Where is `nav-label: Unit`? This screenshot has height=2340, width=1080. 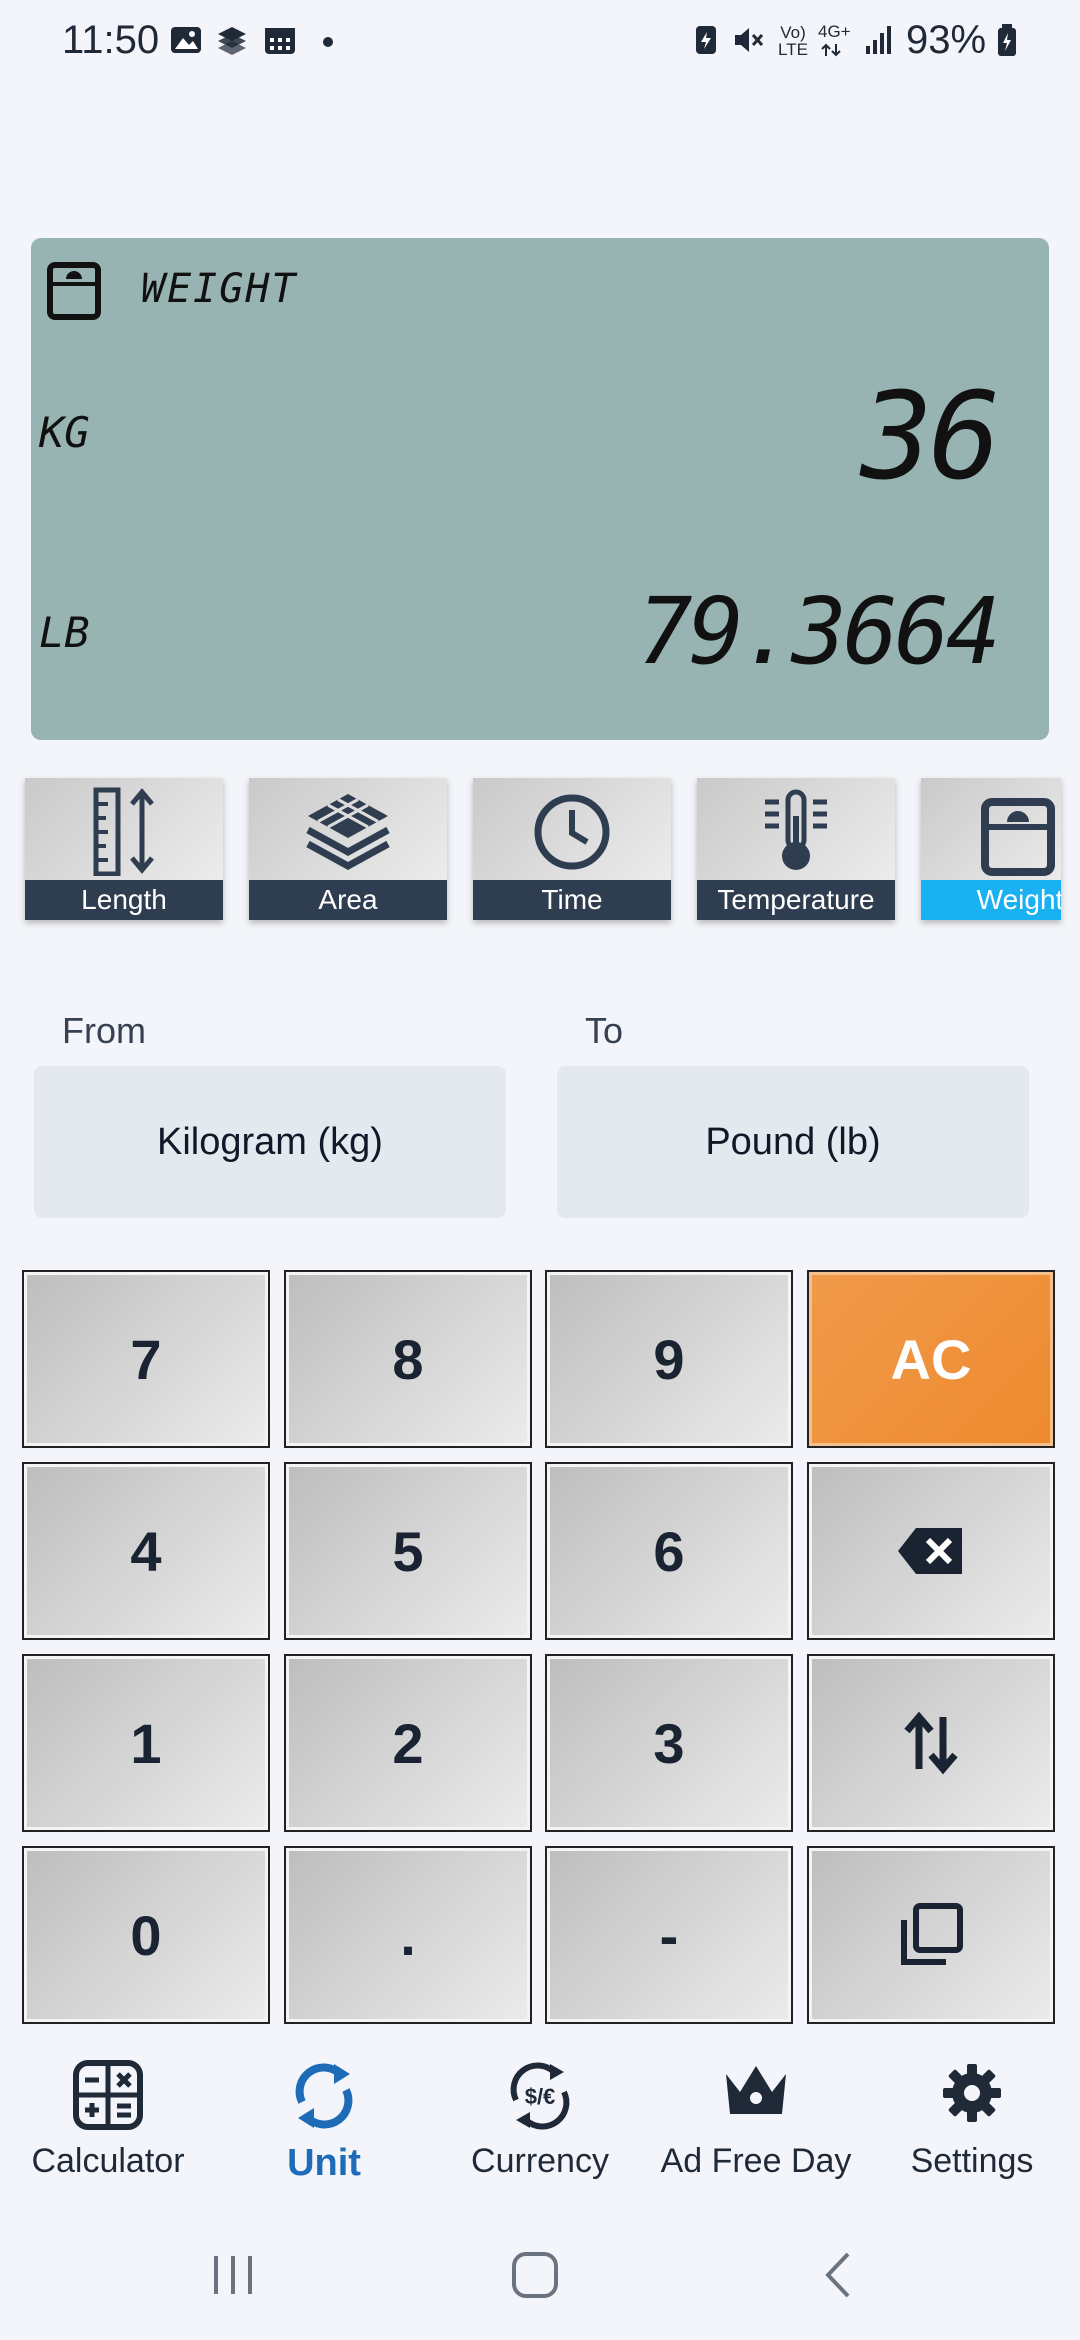 nav-label: Unit is located at coordinates (324, 2163).